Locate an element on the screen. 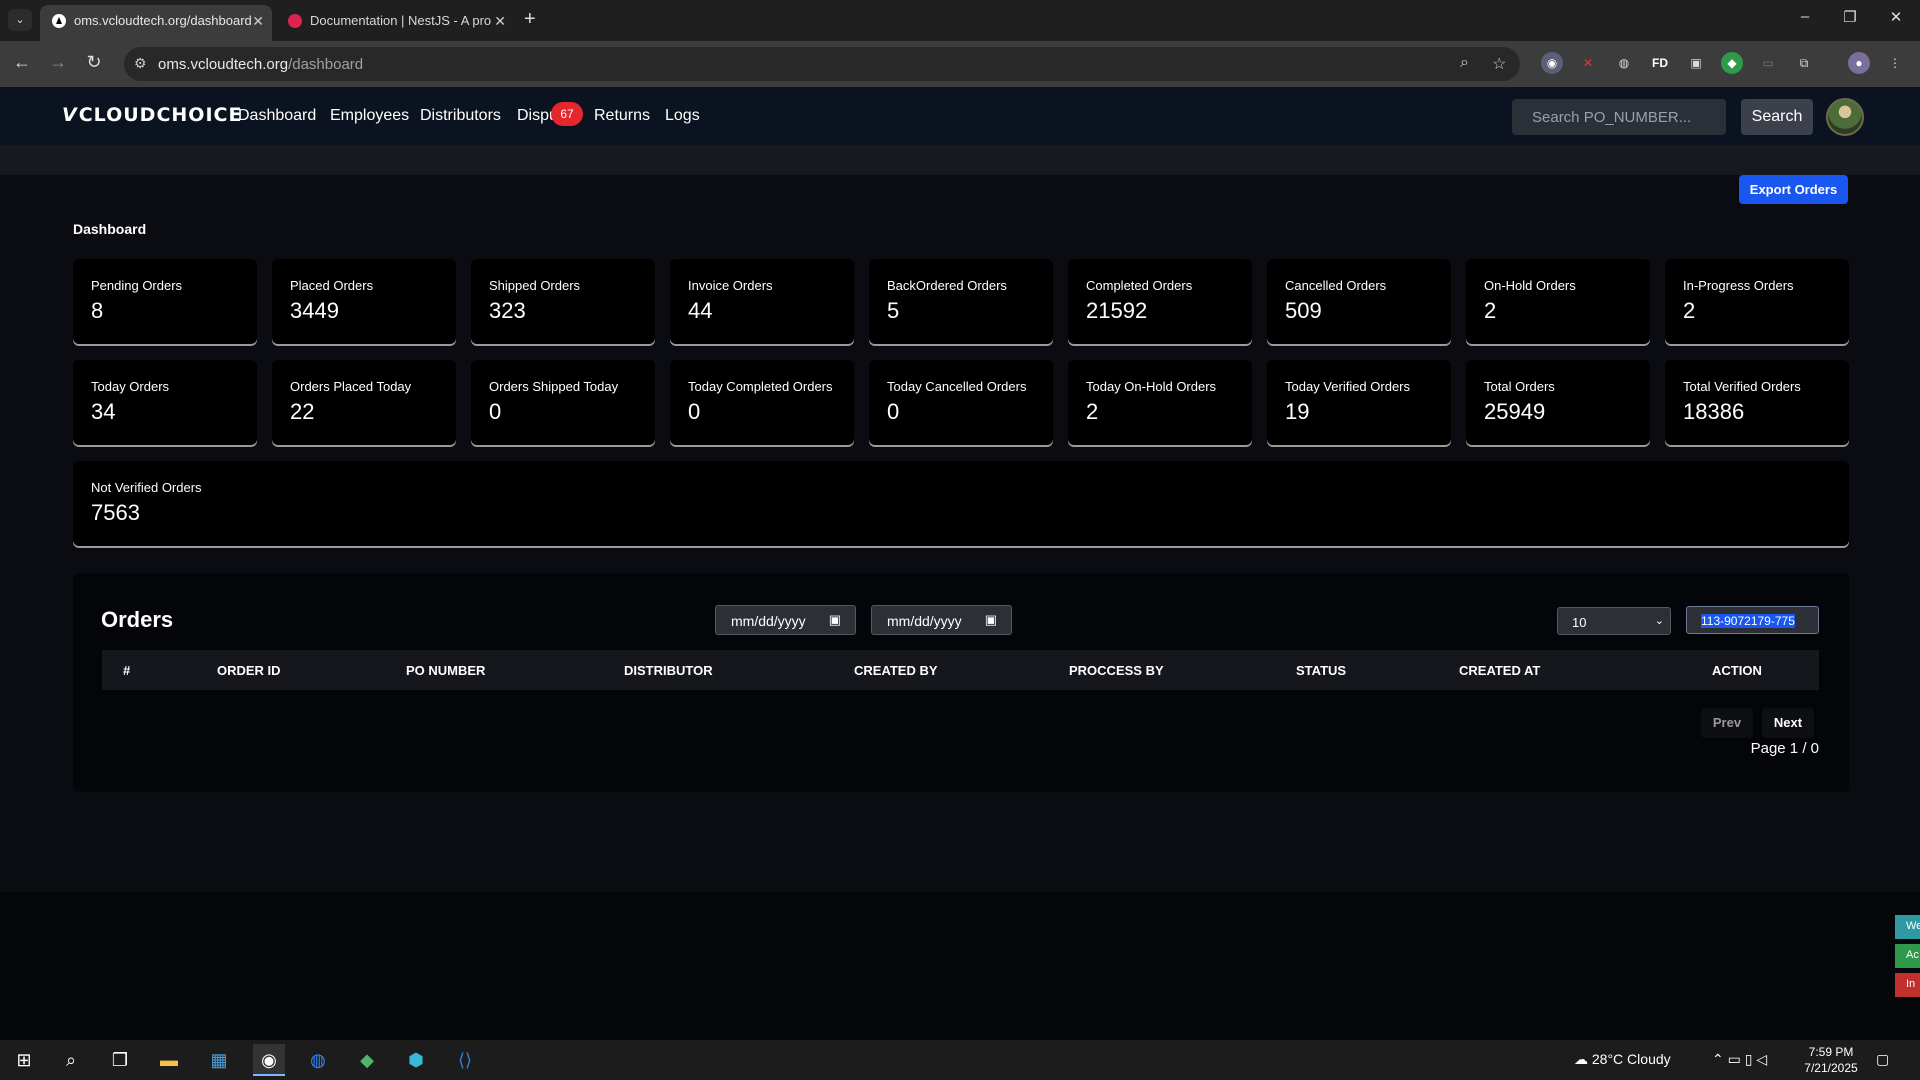 This screenshot has width=1920, height=1080. page-size-select: 10 ⌄ is located at coordinates (1614, 621).